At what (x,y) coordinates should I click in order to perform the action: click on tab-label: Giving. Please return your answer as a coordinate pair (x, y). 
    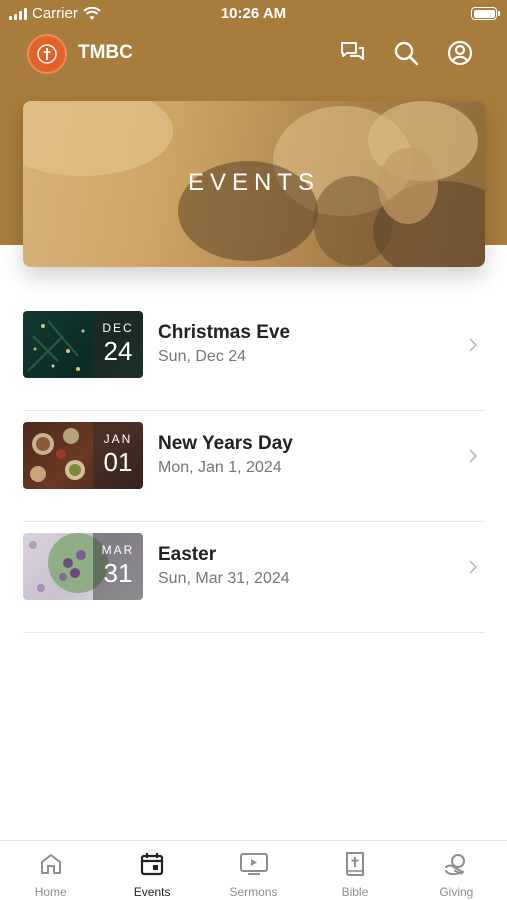
    Looking at the image, I should click on (456, 892).